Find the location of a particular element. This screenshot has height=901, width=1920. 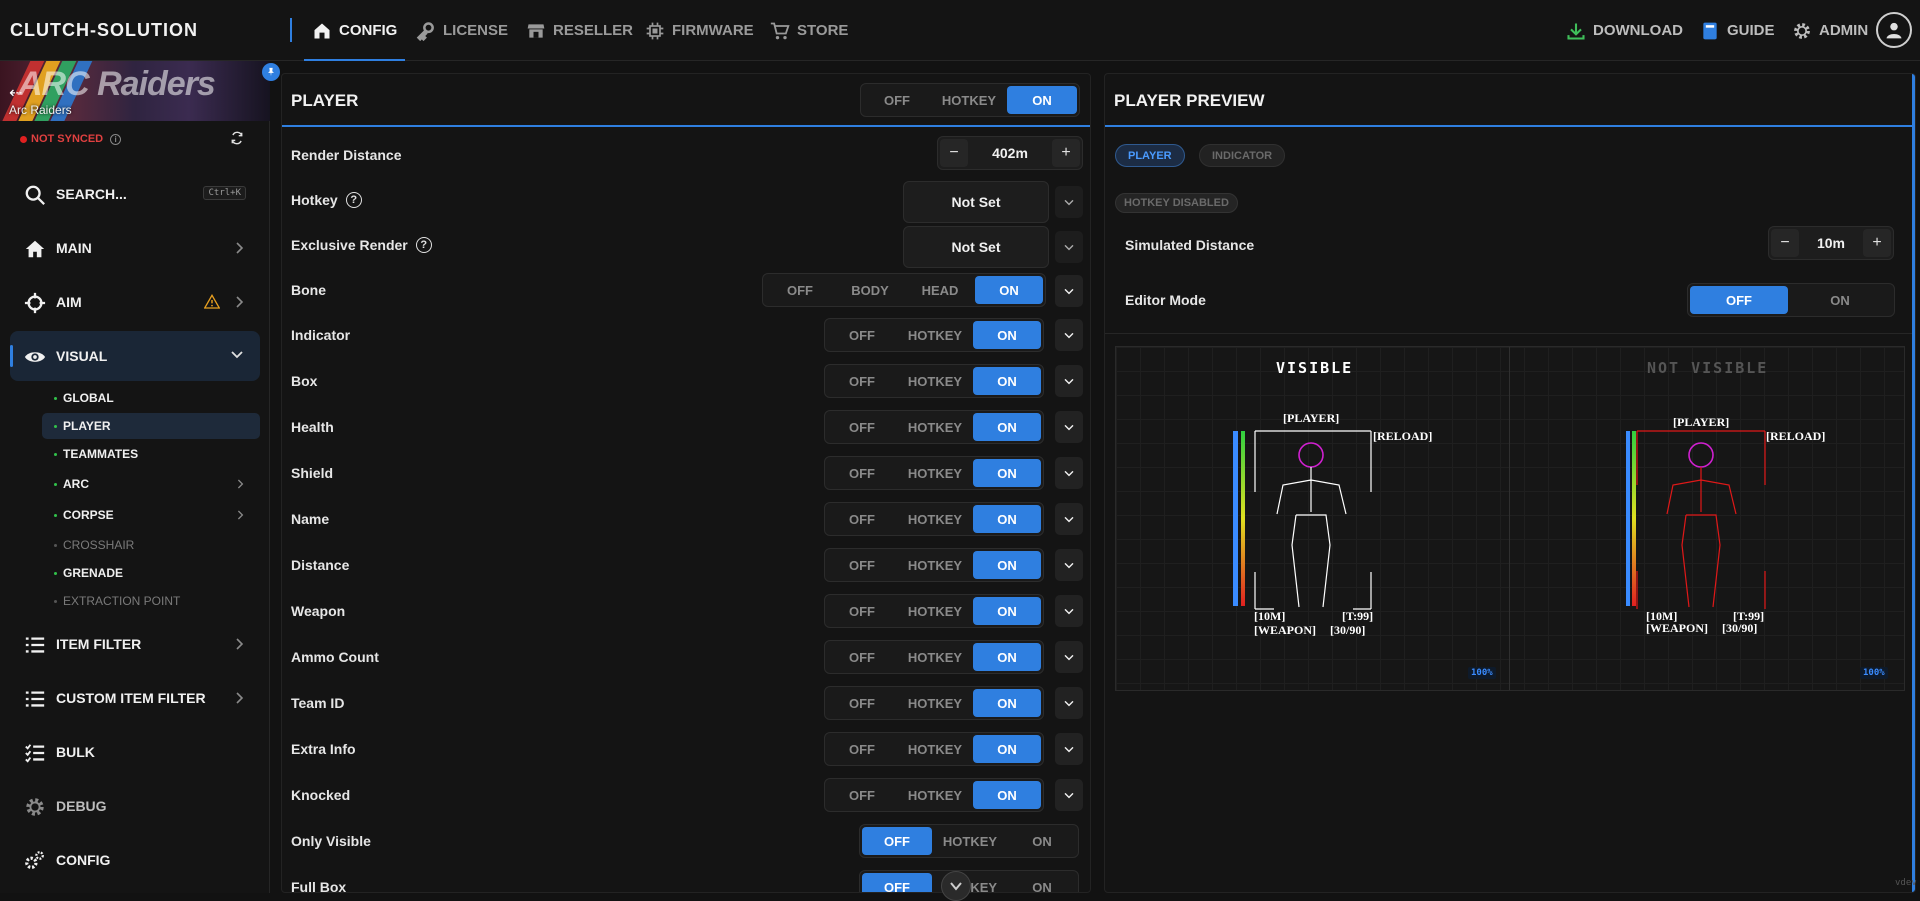

bone-body-option: BODY is located at coordinates (870, 290).